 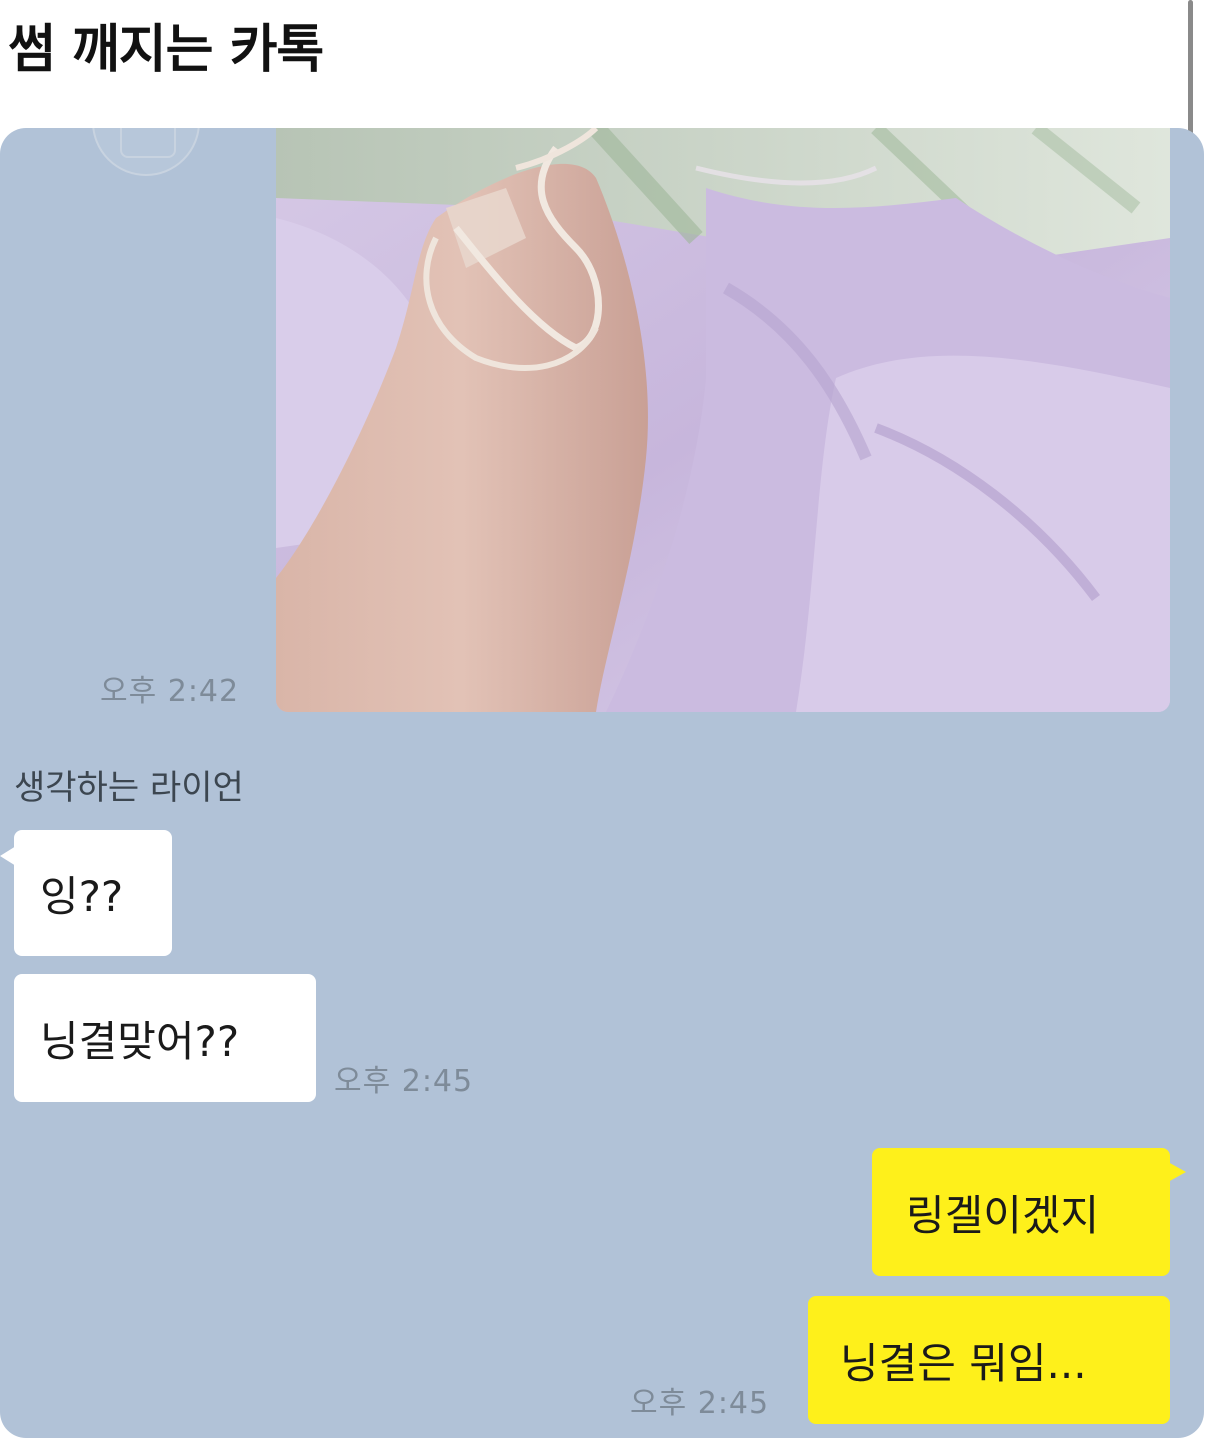 I want to click on incoming-message-bubble: 닝결맞어??, so click(x=165, y=1038).